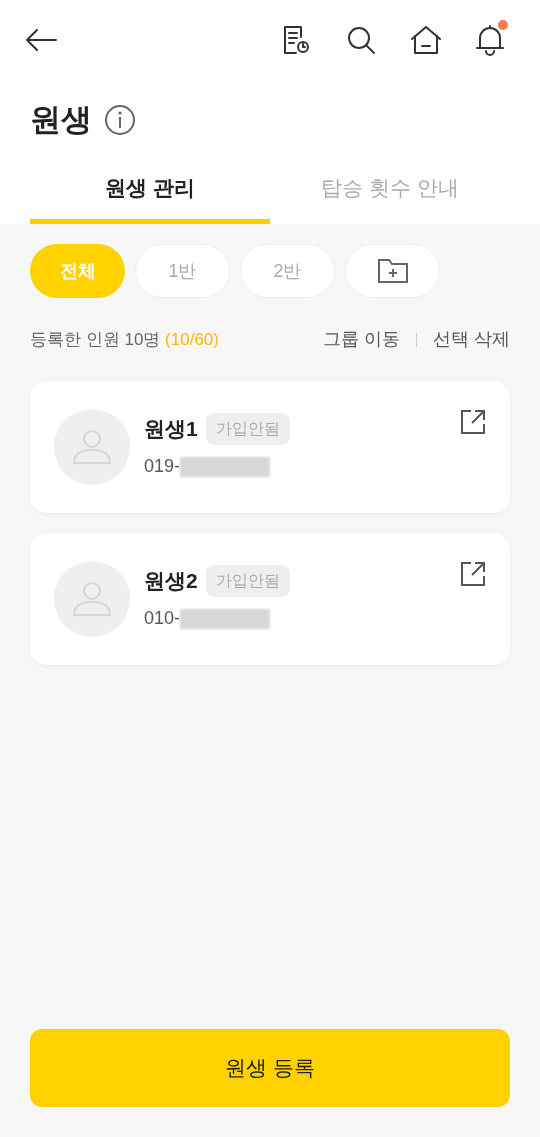 The height and width of the screenshot is (1137, 540). I want to click on search-icon, so click(361, 40).